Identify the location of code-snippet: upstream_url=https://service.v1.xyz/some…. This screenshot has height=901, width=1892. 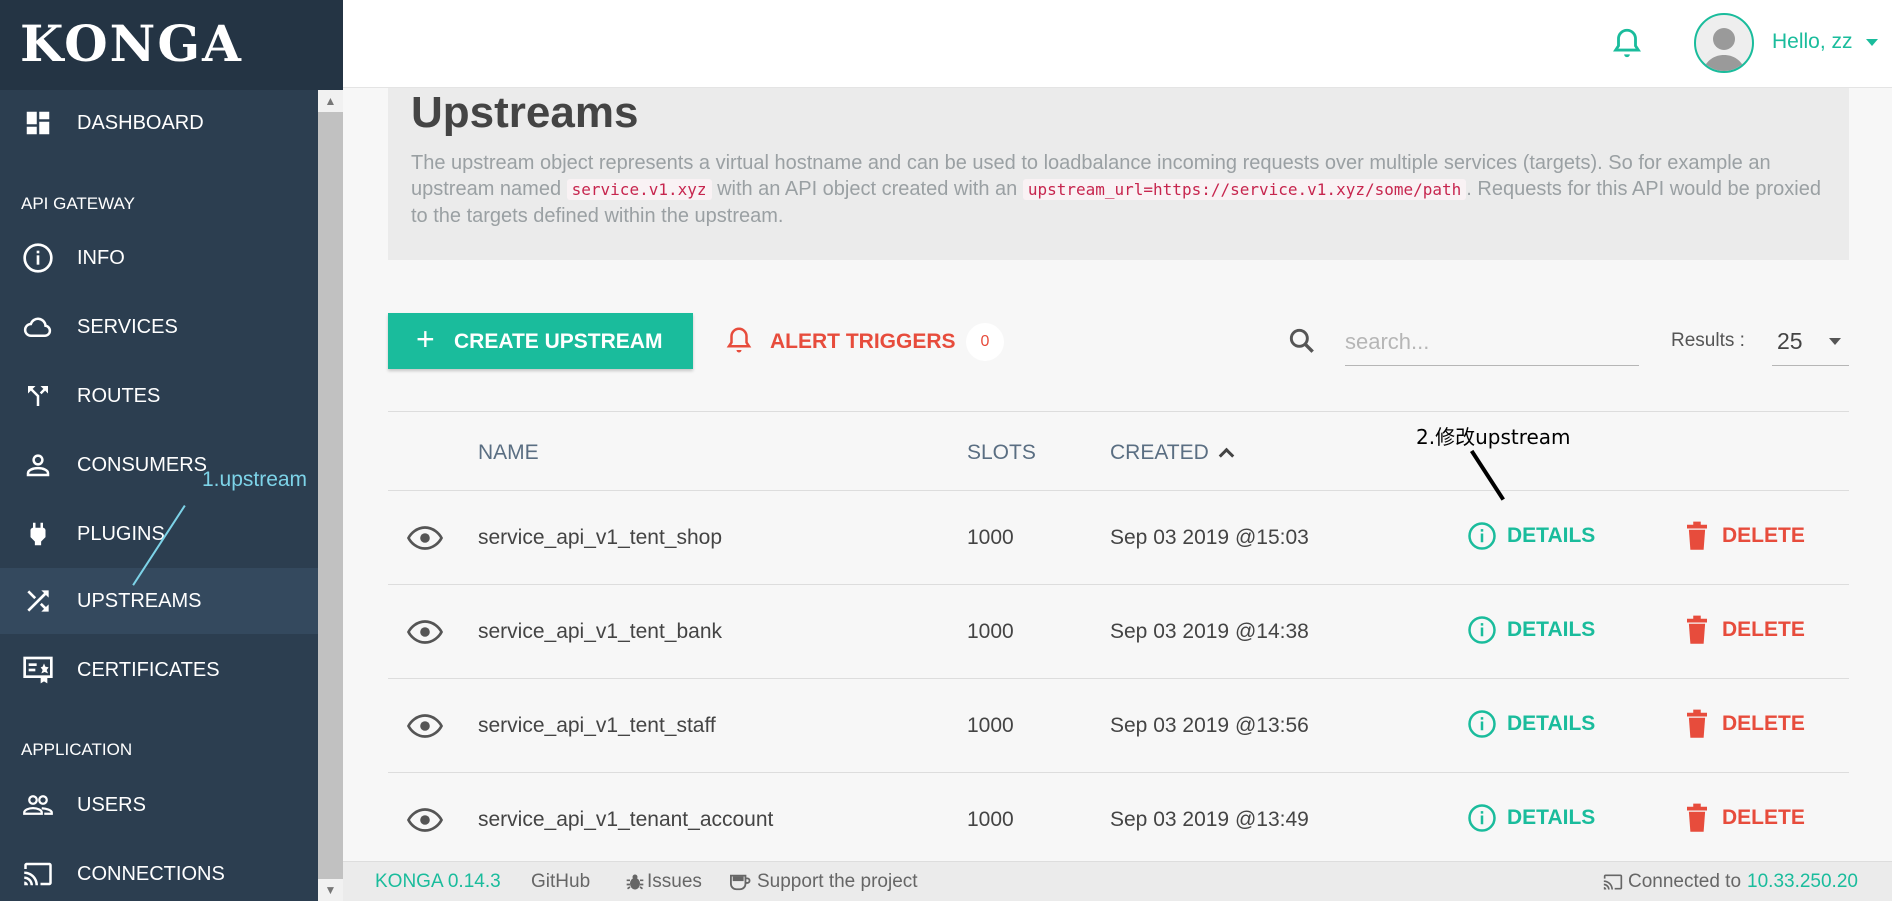
(1244, 189).